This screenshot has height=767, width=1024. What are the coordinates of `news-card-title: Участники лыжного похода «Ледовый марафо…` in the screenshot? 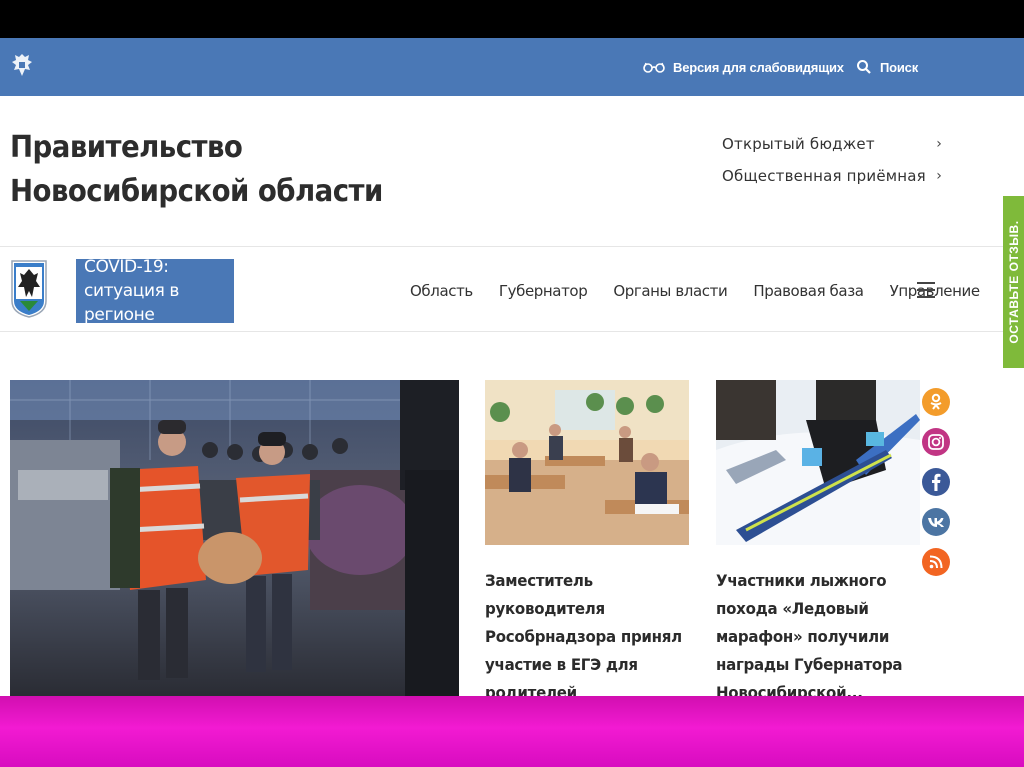 It's located at (809, 633).